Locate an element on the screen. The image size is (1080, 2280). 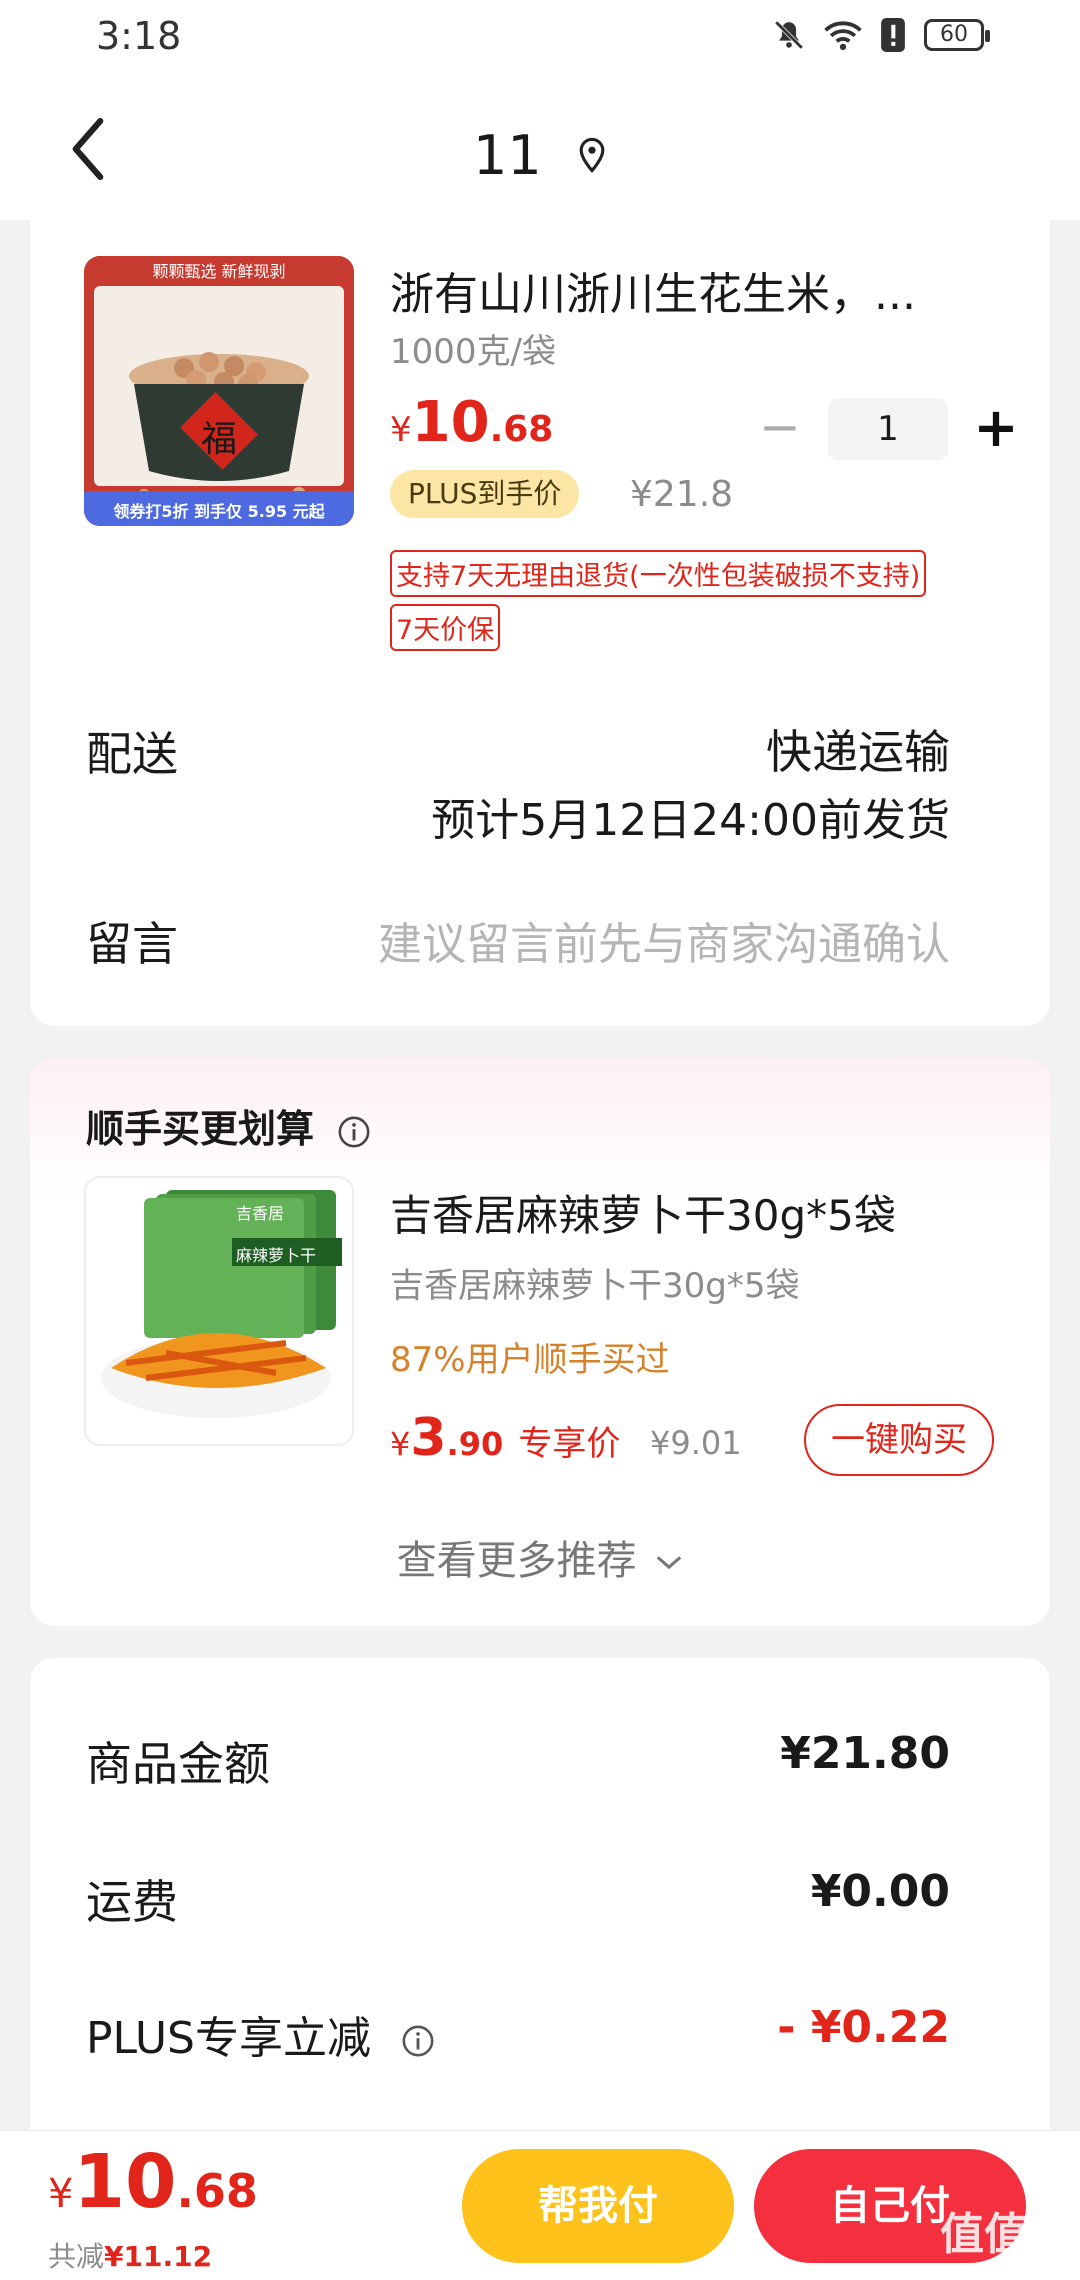
recommend-title-text: 顺手买更划算 is located at coordinates (200, 1129).